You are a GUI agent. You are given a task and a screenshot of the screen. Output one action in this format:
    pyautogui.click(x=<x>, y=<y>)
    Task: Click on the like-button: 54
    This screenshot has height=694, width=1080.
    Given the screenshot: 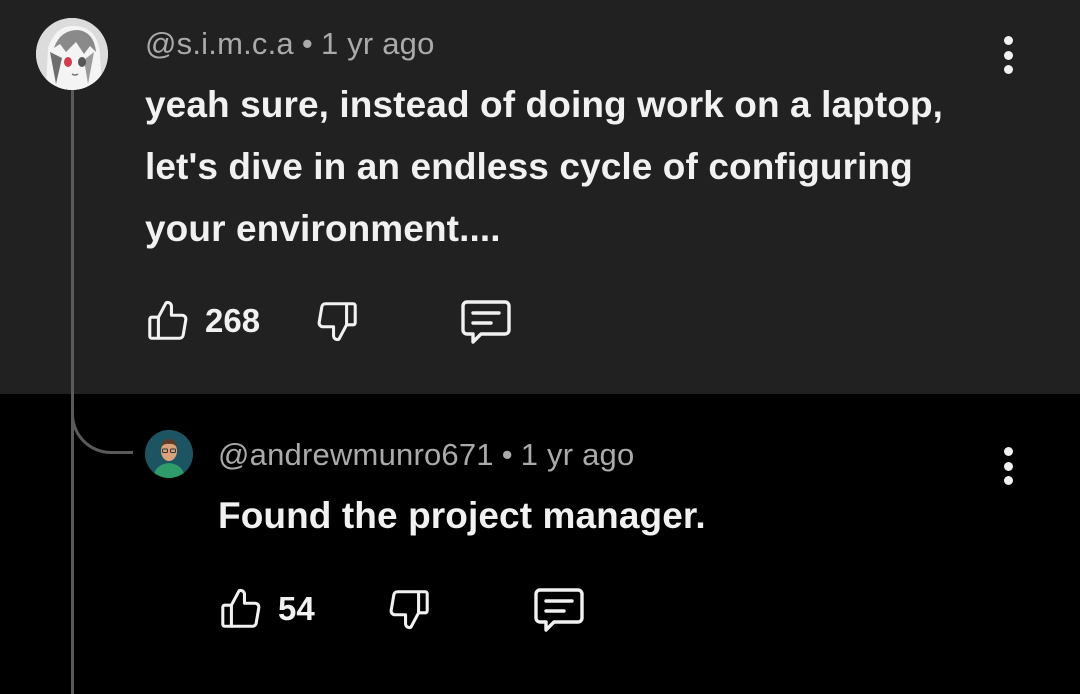 What is the action you would take?
    pyautogui.click(x=266, y=609)
    